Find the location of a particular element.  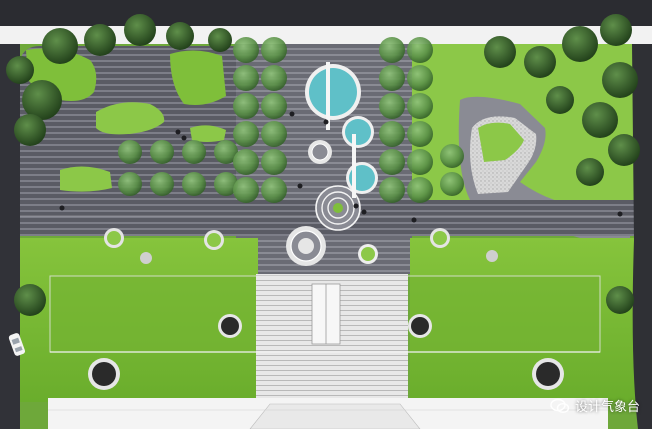

watermark: 设计气象台 is located at coordinates (595, 405).